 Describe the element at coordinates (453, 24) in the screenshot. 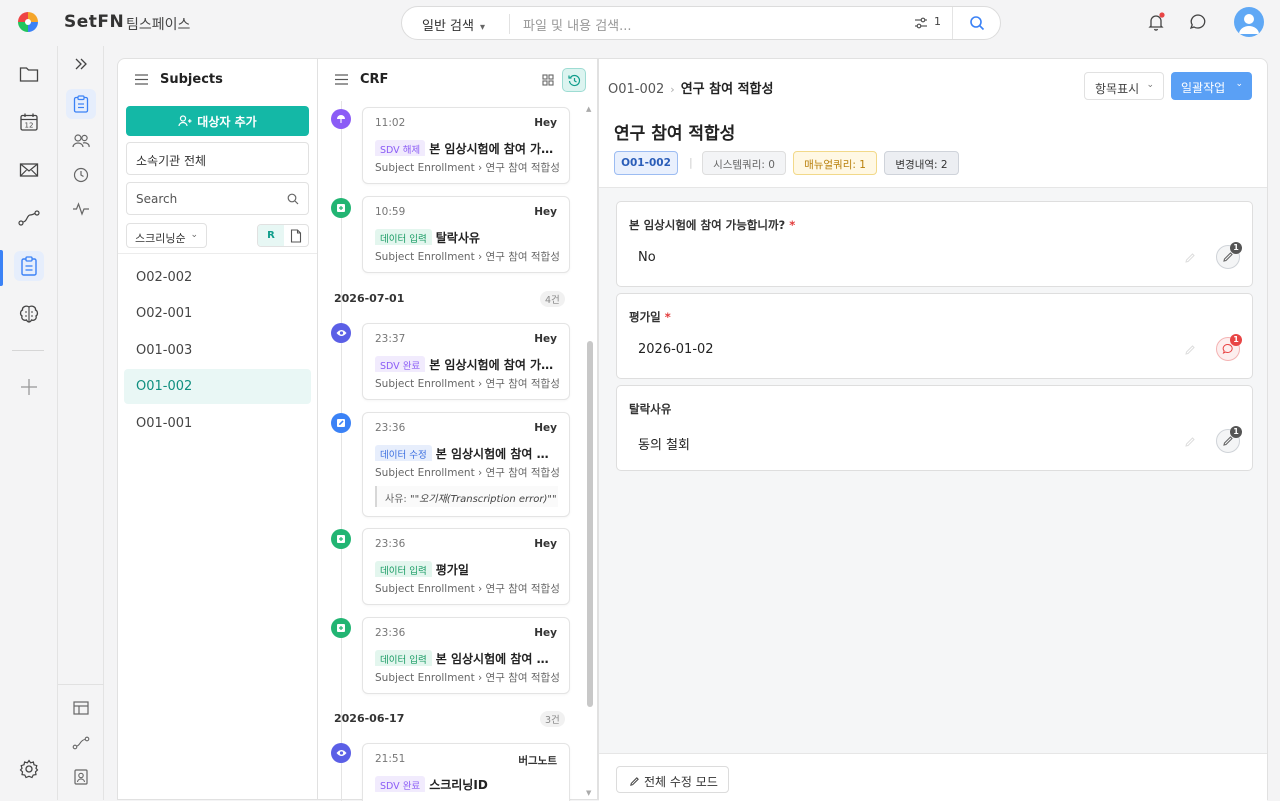

I see `search-mode-select: 일반 검색 ▾` at that location.